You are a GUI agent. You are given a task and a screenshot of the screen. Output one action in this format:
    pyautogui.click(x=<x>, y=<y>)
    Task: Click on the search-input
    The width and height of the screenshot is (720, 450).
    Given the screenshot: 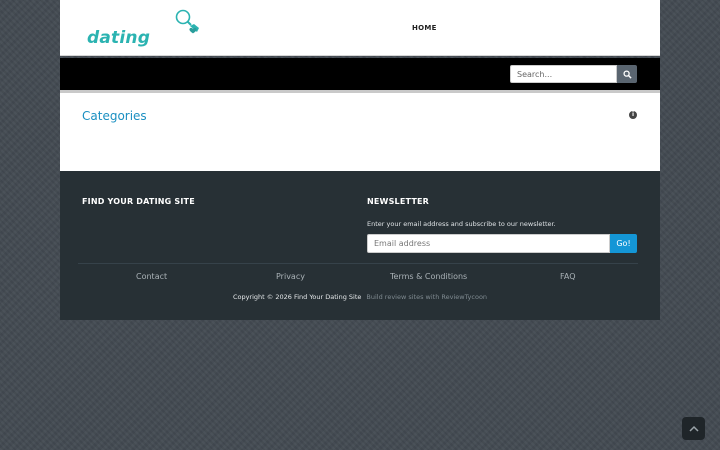 What is the action you would take?
    pyautogui.click(x=563, y=74)
    